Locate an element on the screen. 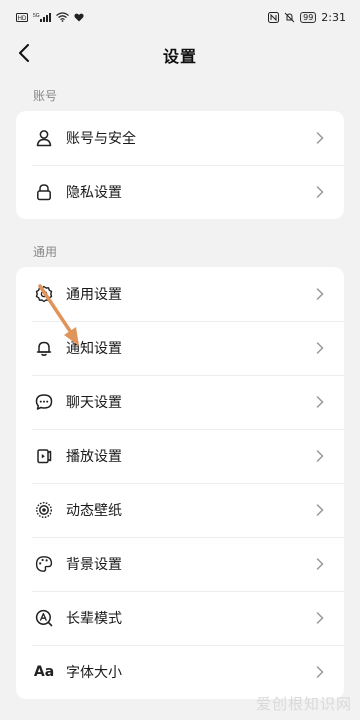 The width and height of the screenshot is (360, 720). status-bar-right: 99 2:31 is located at coordinates (307, 17).